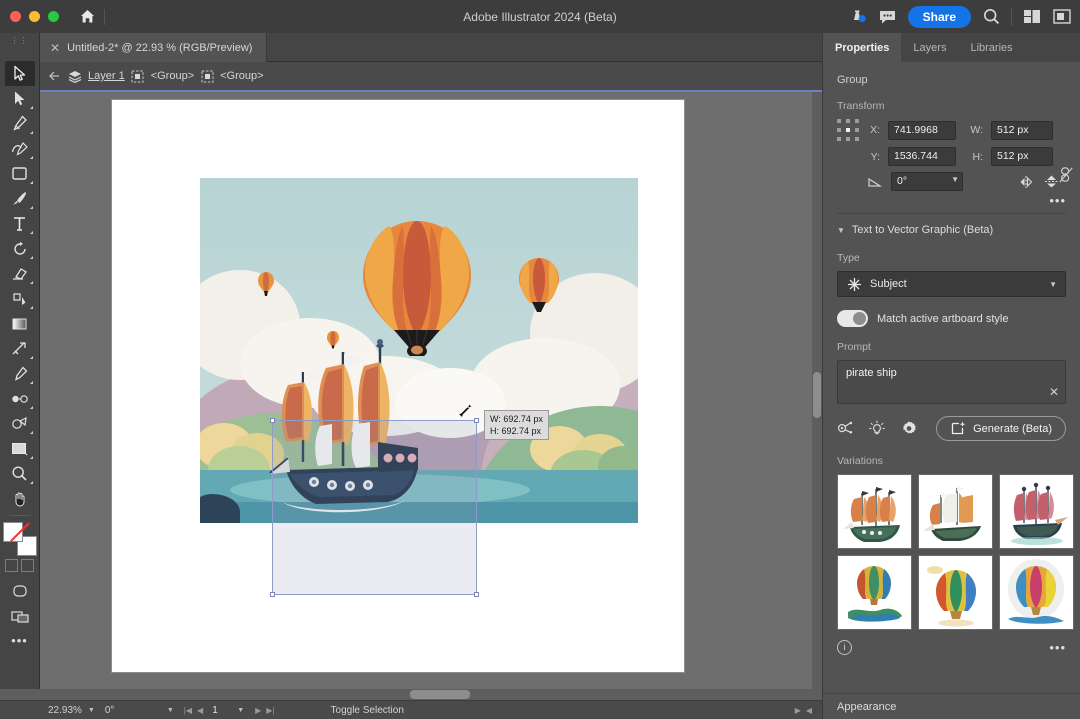  I want to click on status-pager: ▶ ◀, so click(806, 710).